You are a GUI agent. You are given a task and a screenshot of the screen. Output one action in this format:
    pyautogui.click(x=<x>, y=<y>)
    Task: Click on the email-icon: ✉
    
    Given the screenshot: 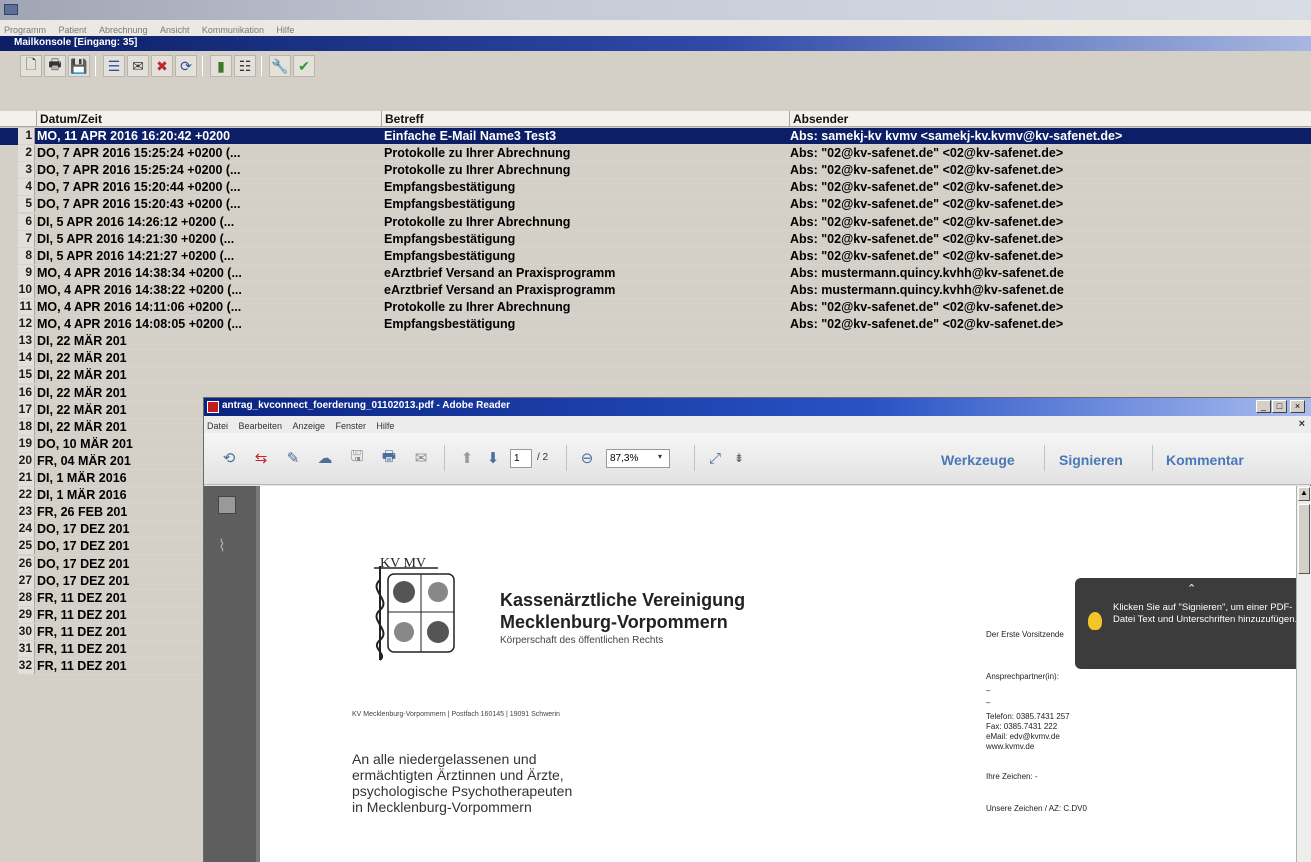 What is the action you would take?
    pyautogui.click(x=421, y=458)
    